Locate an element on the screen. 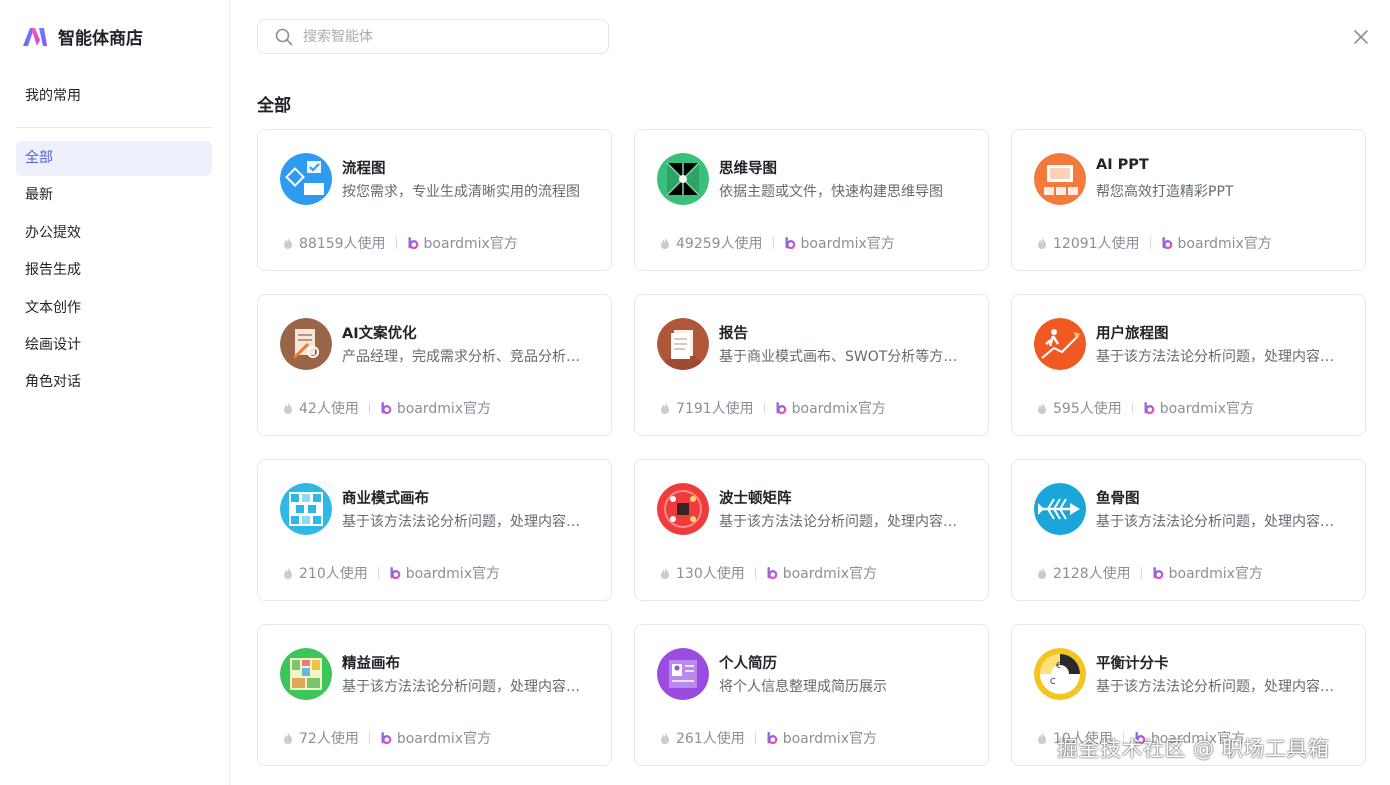  ppt-icon is located at coordinates (1060, 179).